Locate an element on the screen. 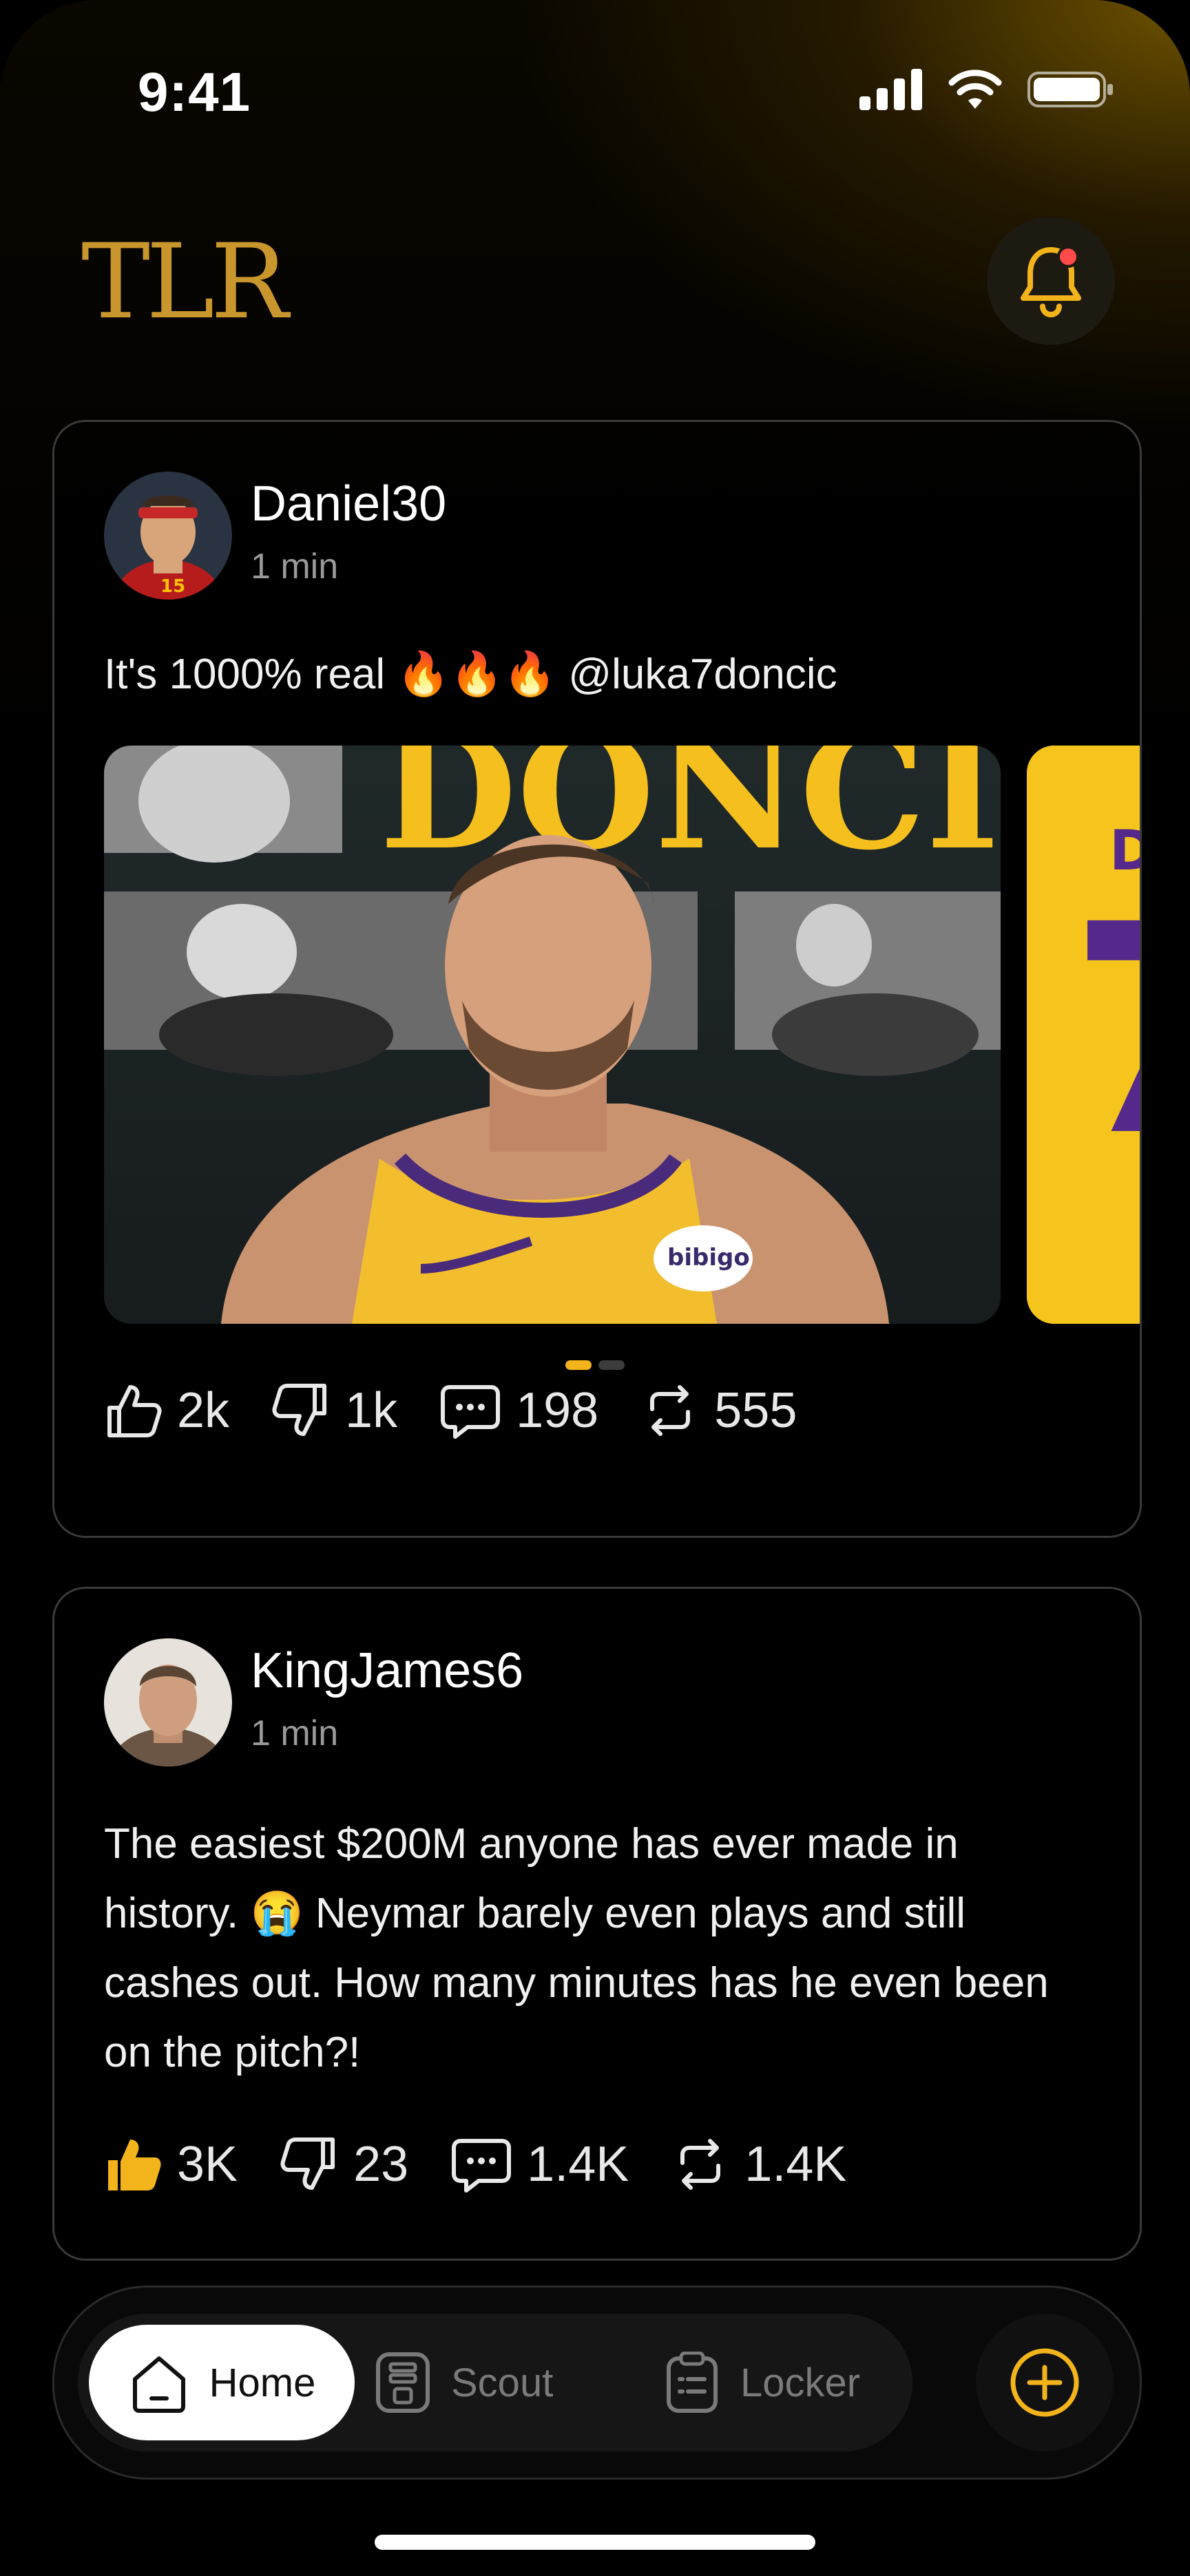 This screenshot has width=1190, height=2576. repost-button: 555 is located at coordinates (719, 1411).